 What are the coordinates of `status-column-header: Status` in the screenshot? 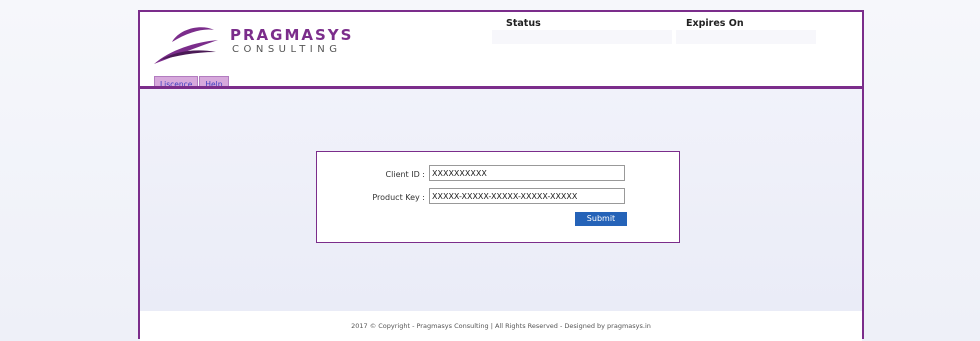 It's located at (523, 23).